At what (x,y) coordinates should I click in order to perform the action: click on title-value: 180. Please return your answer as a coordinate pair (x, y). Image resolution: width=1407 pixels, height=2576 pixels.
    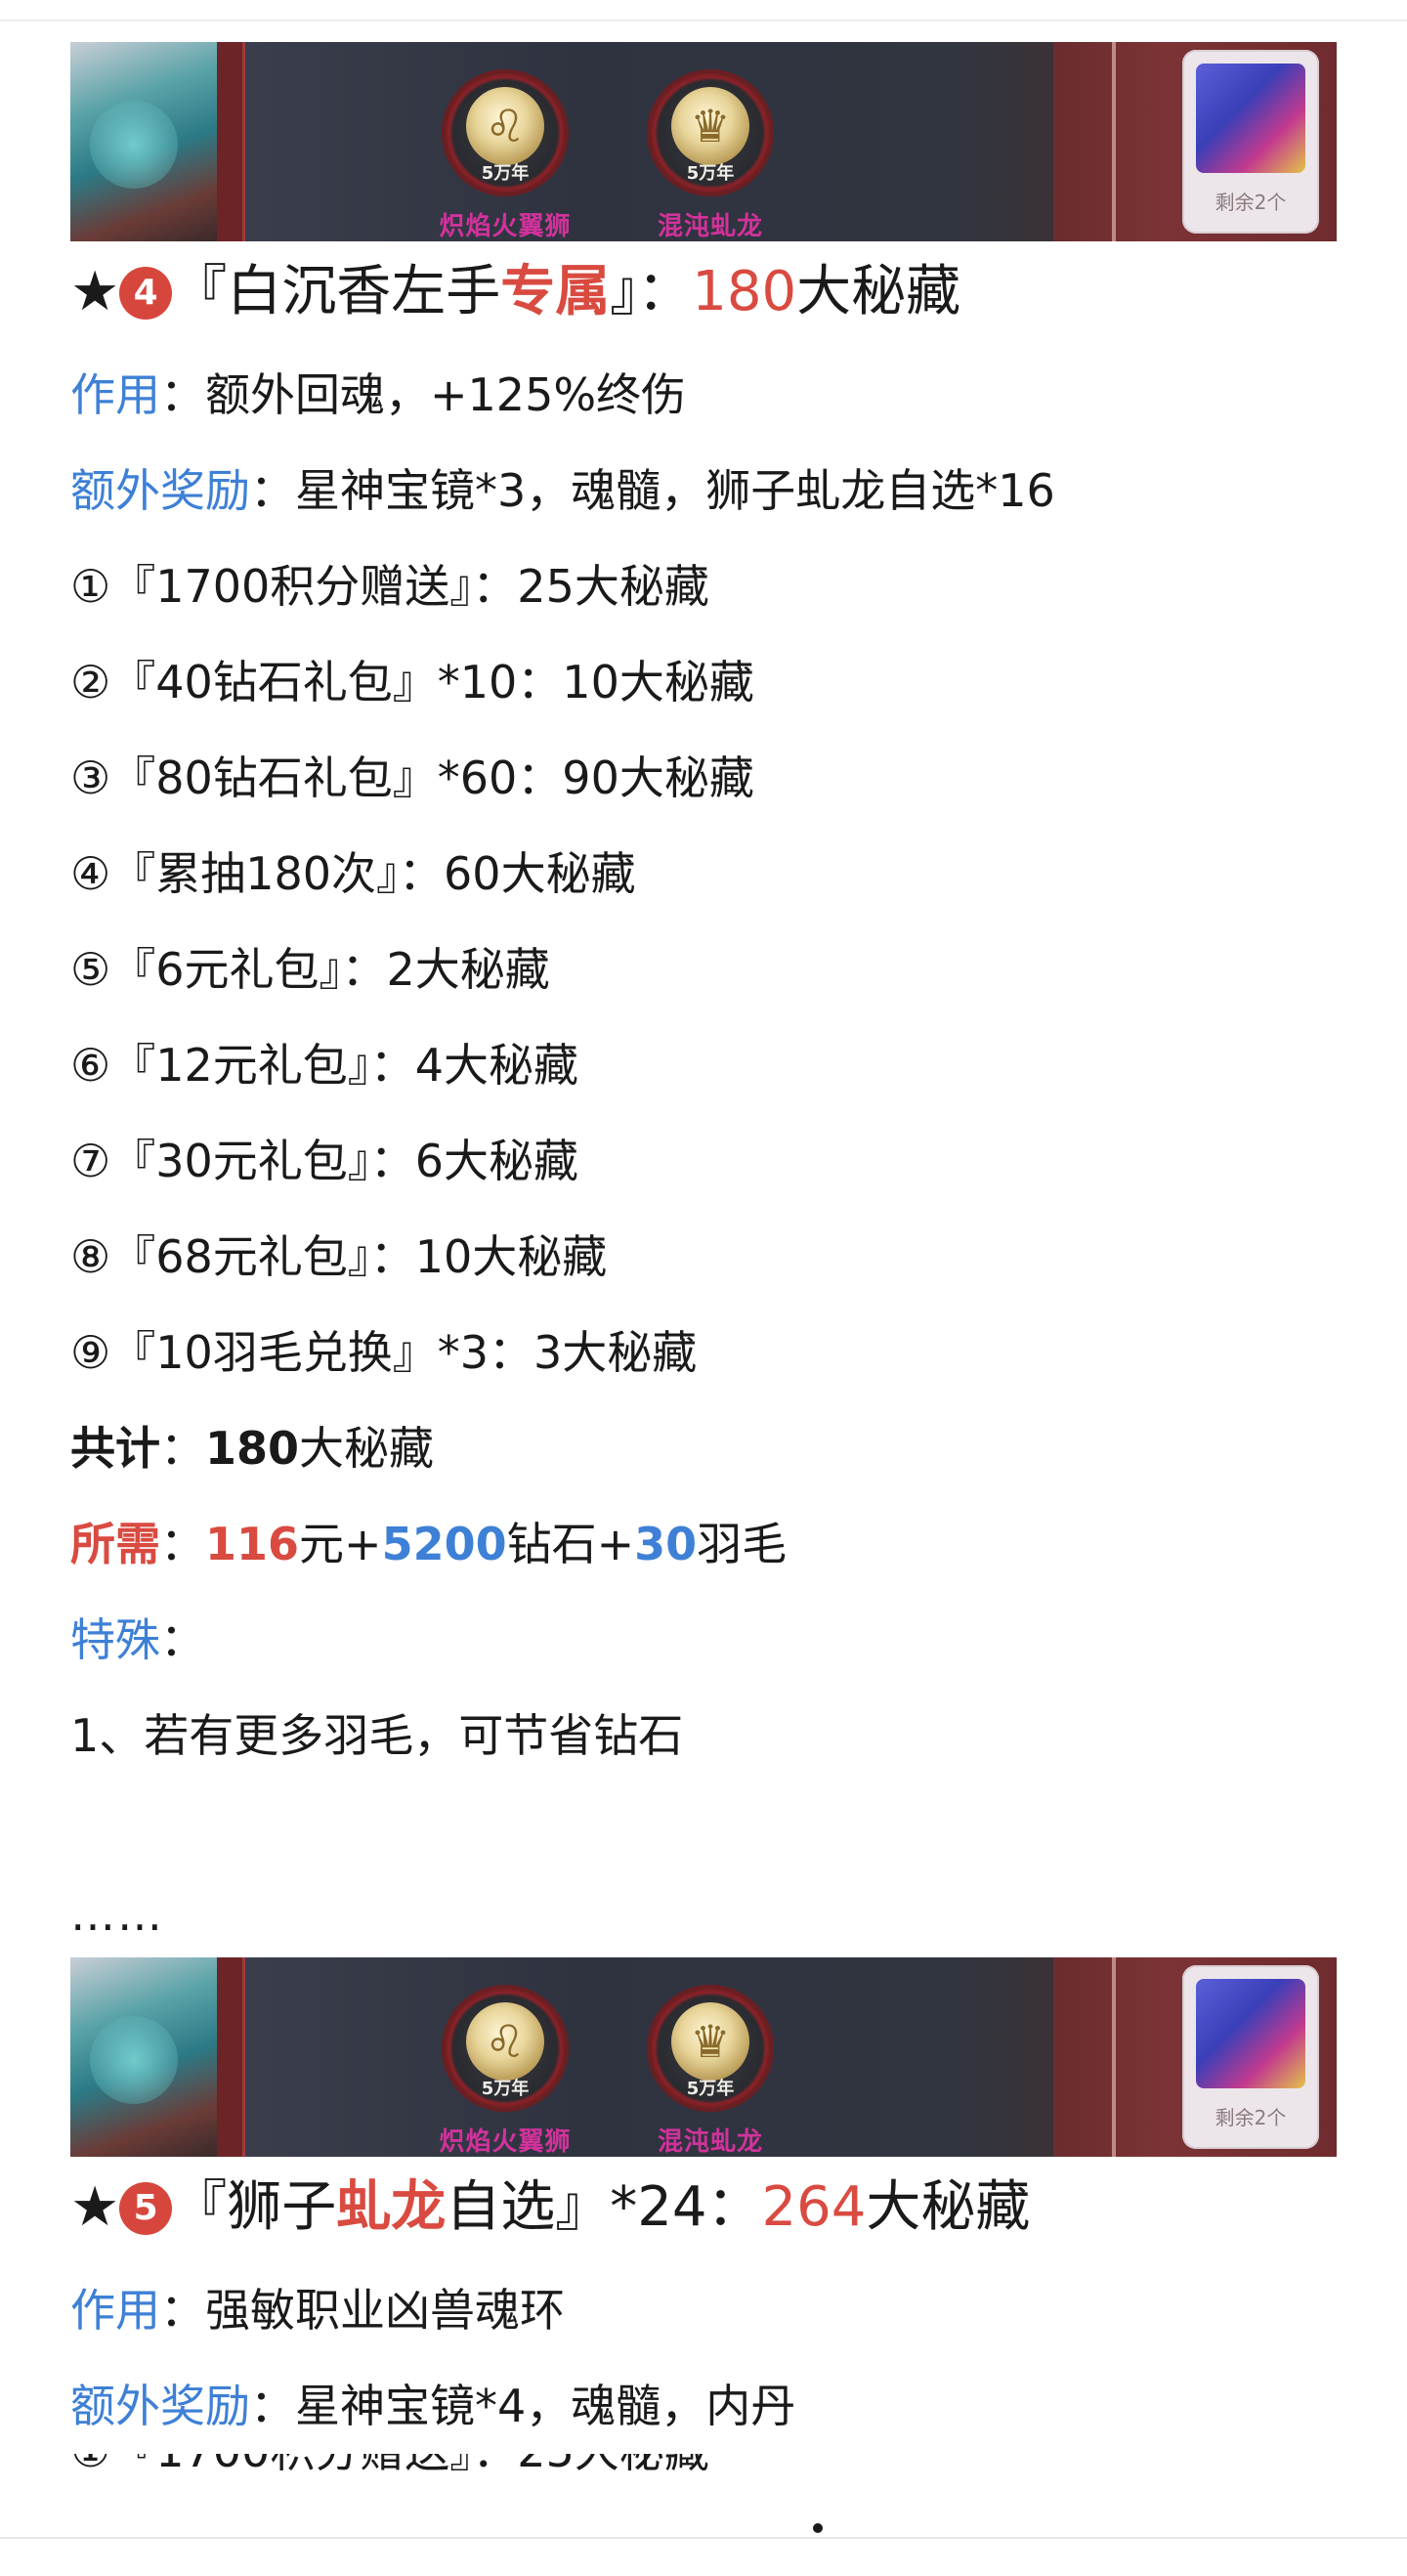
    Looking at the image, I should click on (744, 291).